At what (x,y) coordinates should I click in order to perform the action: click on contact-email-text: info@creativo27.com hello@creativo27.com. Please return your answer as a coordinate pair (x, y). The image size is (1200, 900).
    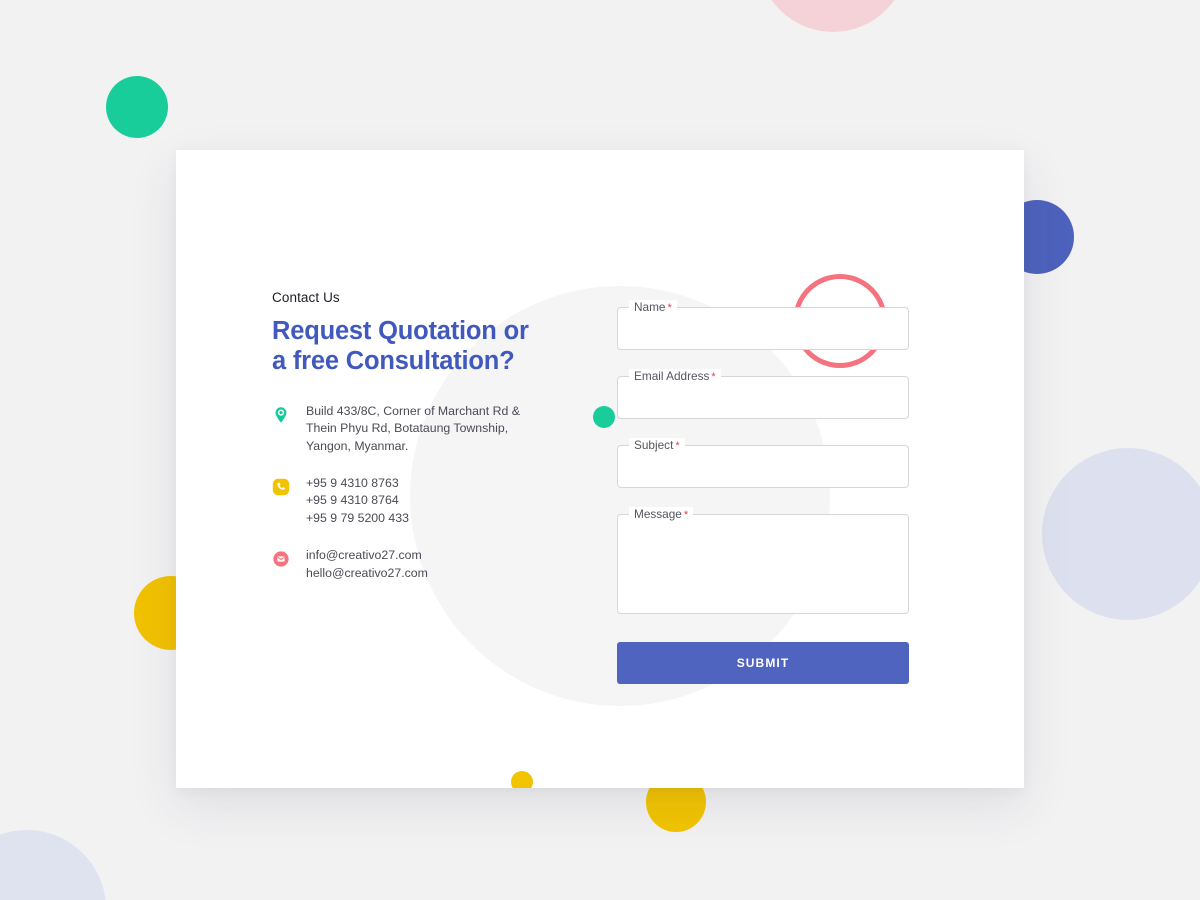
    Looking at the image, I should click on (367, 564).